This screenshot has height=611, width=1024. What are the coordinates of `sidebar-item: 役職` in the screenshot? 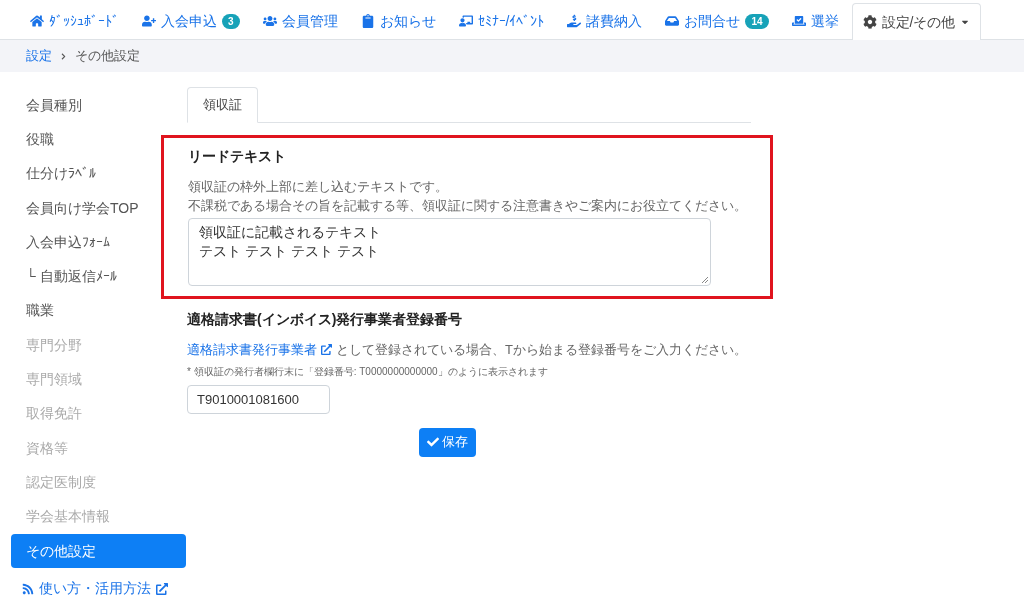 It's located at (98, 139).